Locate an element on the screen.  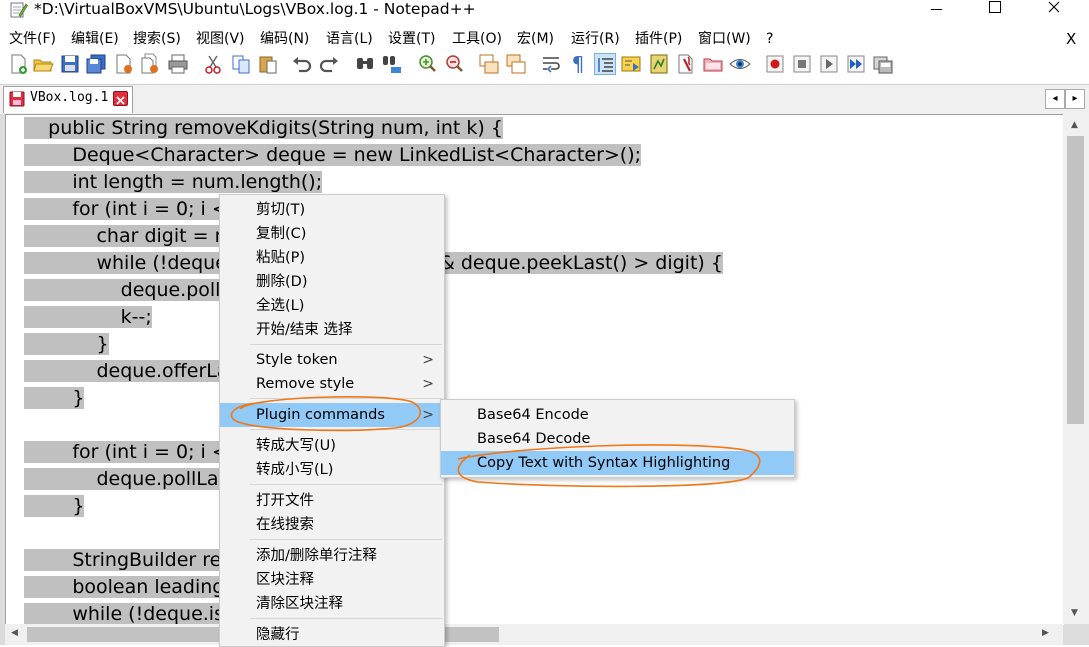
code-line: StringBuilder re is located at coordinates (123, 560).